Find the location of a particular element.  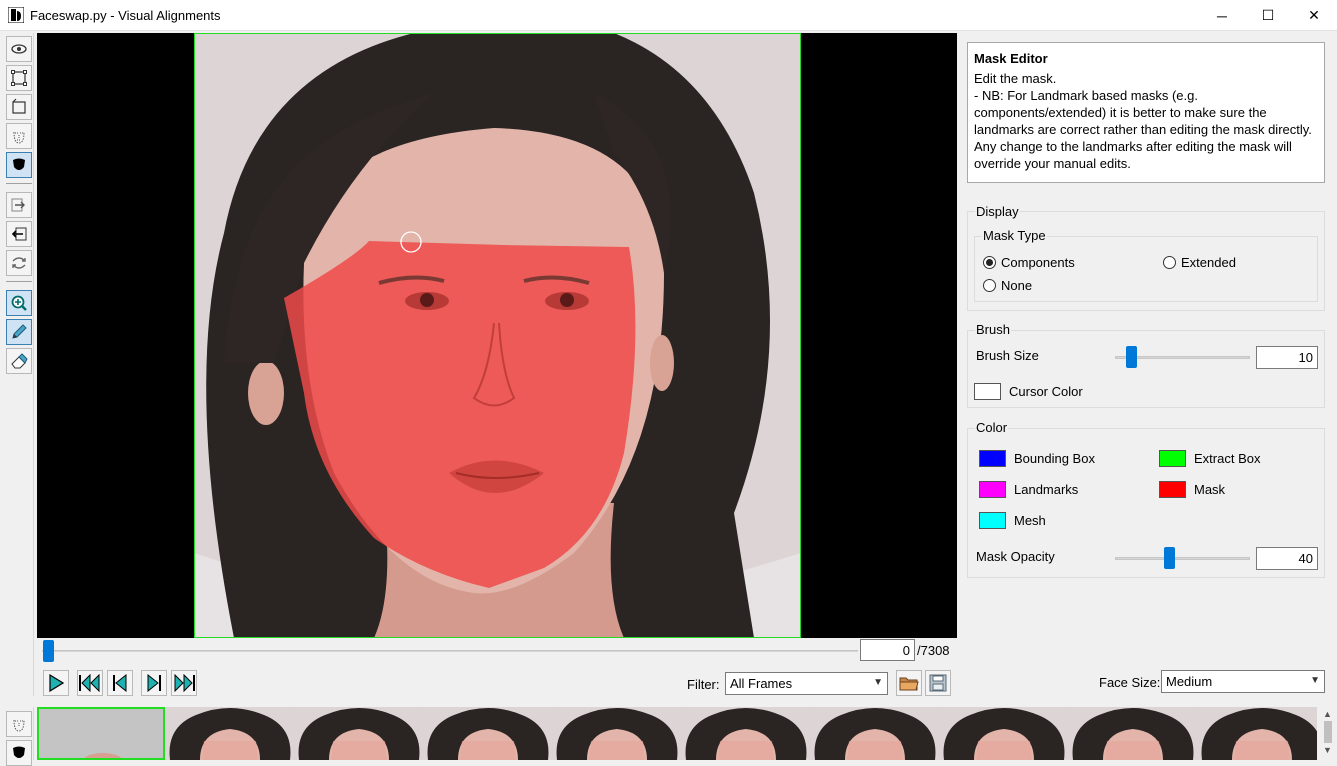

brush-group-label: Brush is located at coordinates (993, 329).